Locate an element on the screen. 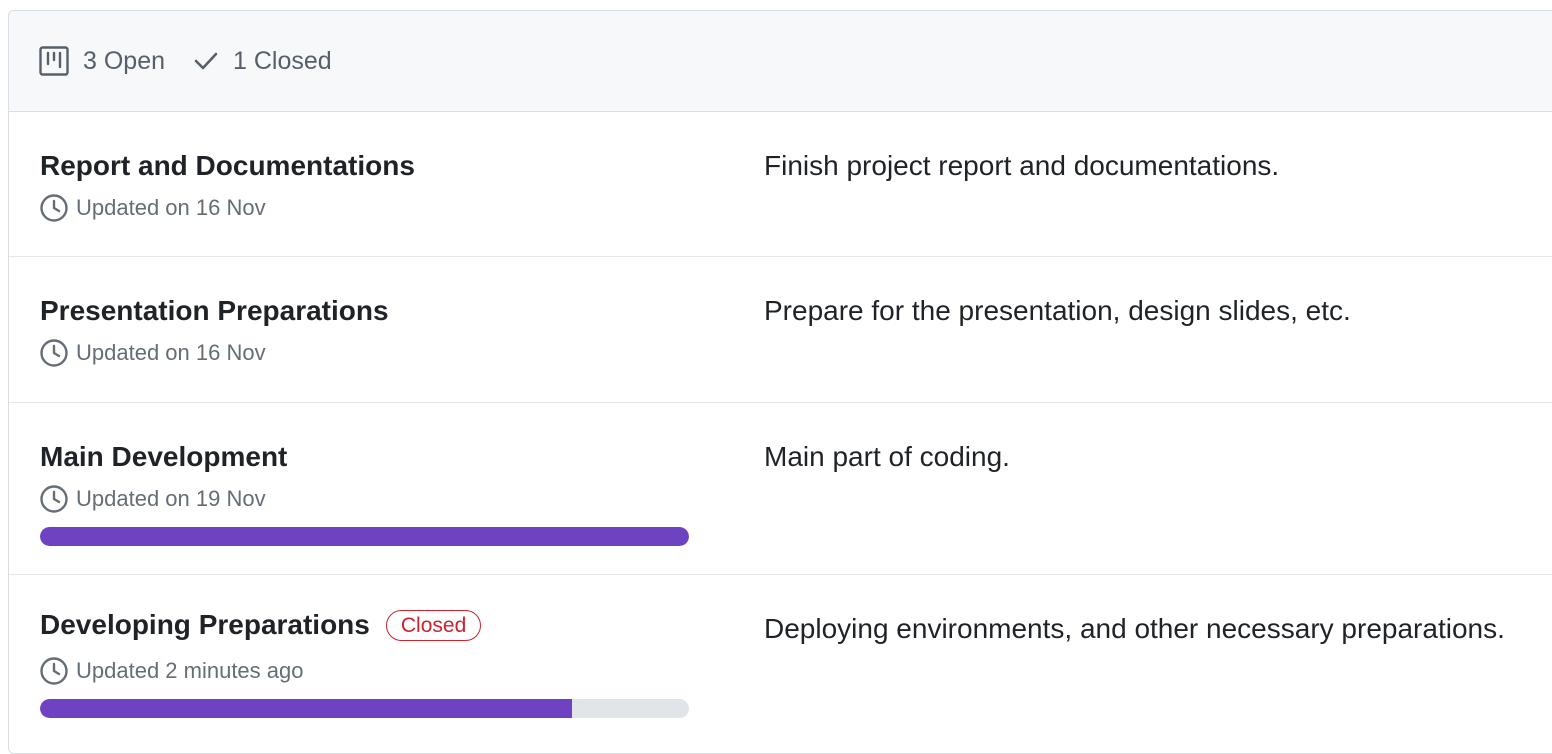 The width and height of the screenshot is (1552, 754). open-filter: 3 Open is located at coordinates (102, 61).